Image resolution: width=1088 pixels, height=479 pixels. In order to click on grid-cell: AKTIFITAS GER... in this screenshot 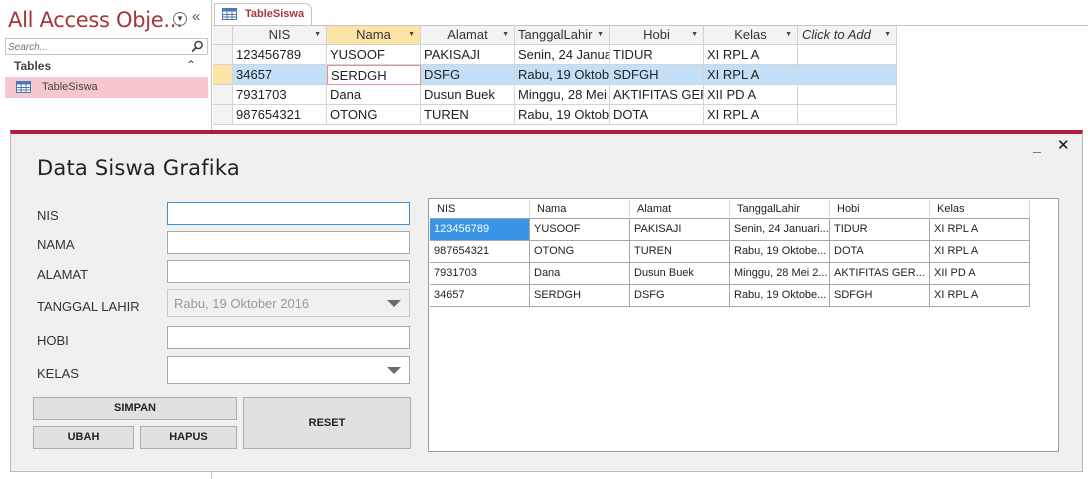, I will do `click(880, 274)`.